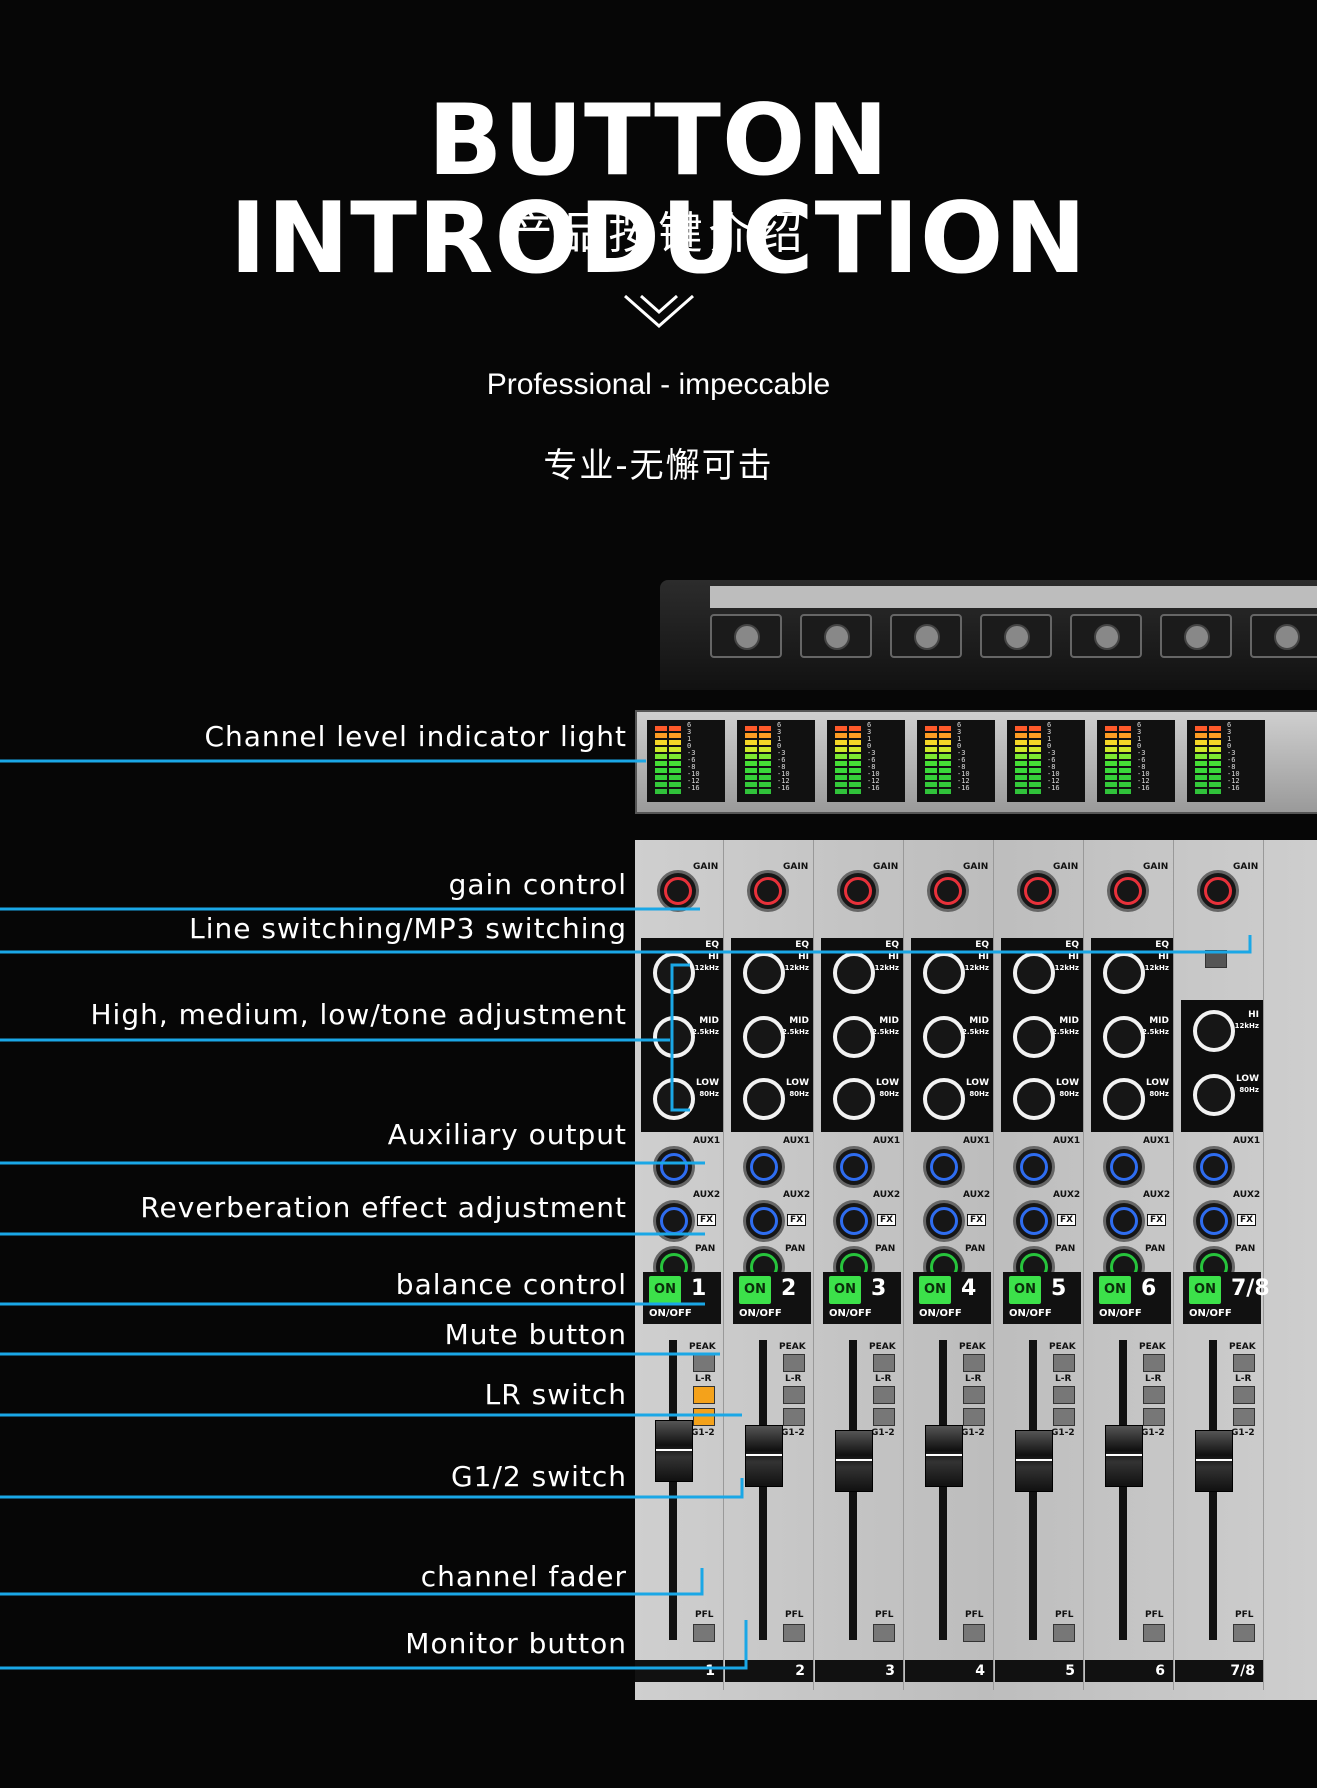 The width and height of the screenshot is (1317, 1788). I want to click on callout-line-g12, so click(372, 1488).